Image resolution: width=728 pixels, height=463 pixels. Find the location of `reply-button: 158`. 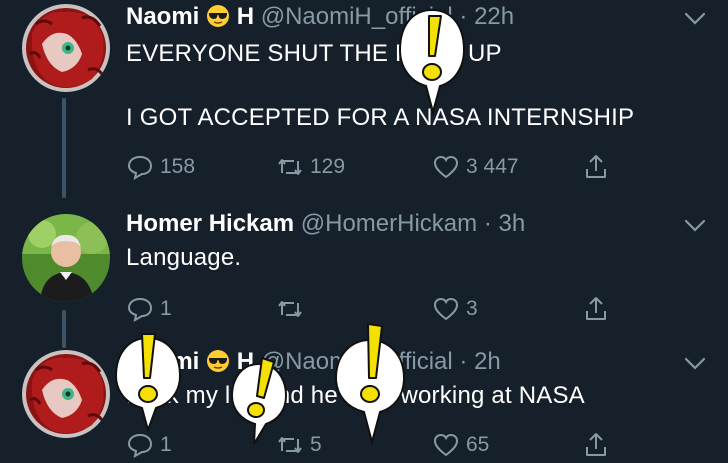

reply-button: 158 is located at coordinates (160, 167).